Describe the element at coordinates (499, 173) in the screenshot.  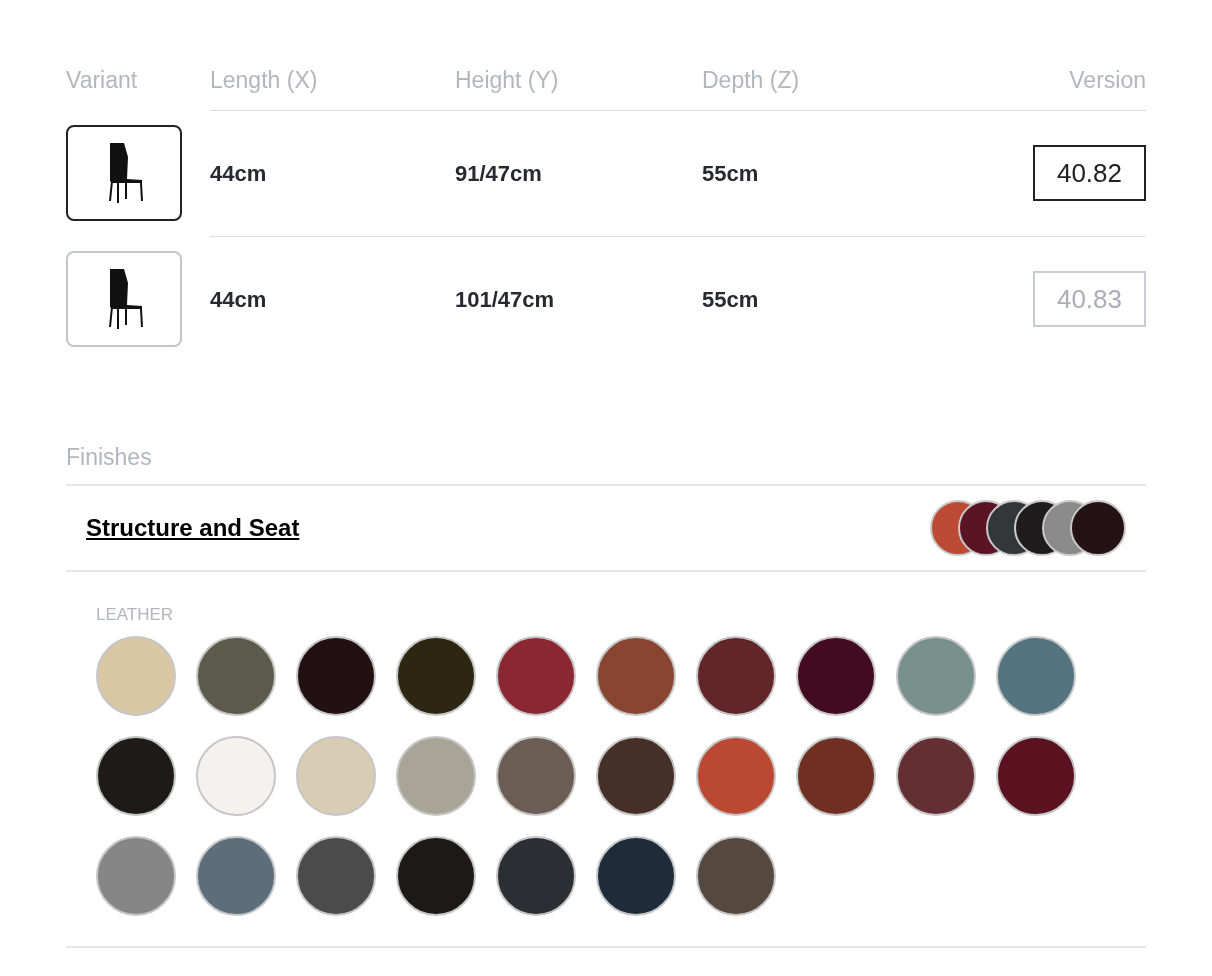
I see `height-value: 91/47cm` at that location.